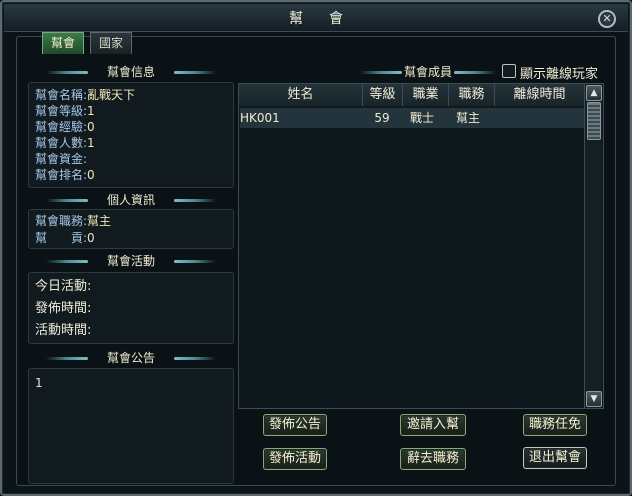  What do you see at coordinates (607, 19) in the screenshot?
I see `close-icon: ✕` at bounding box center [607, 19].